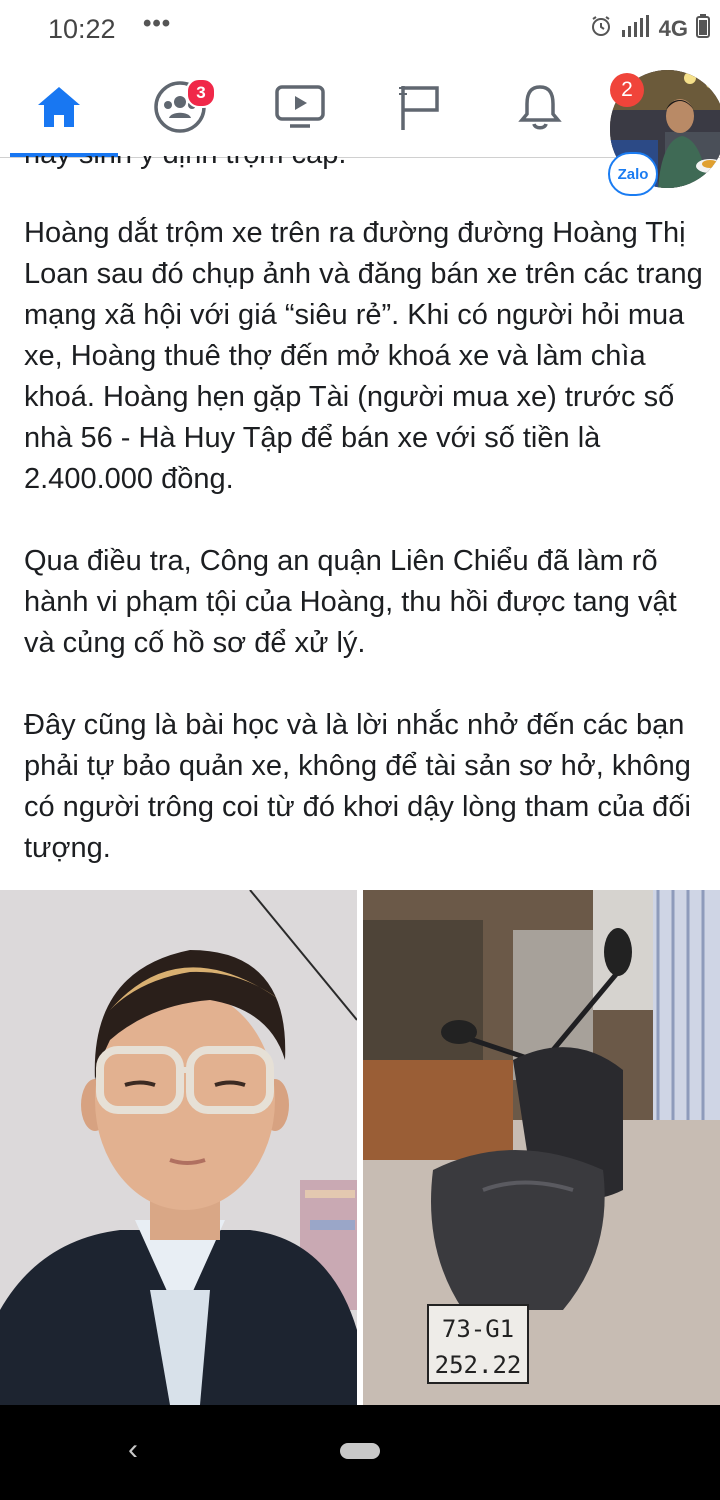 This screenshot has height=1500, width=720. I want to click on tab-notifications, so click(540, 109).